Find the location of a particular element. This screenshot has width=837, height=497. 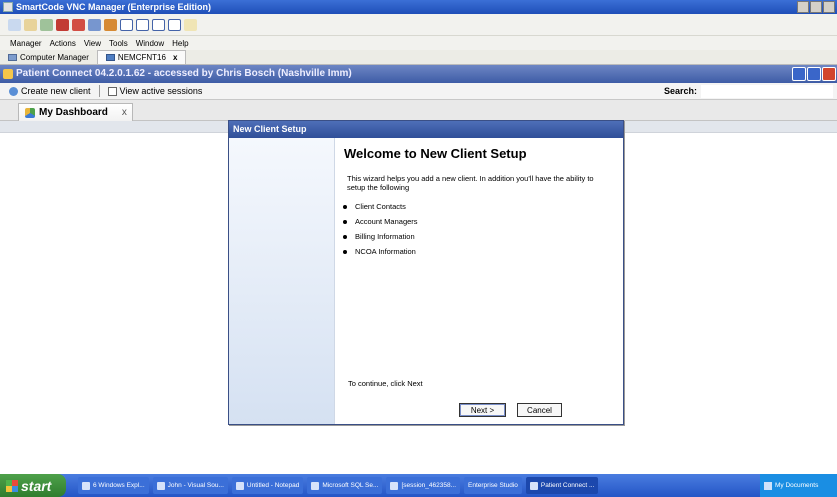

list-item: Client Contacts is located at coordinates (380, 206).